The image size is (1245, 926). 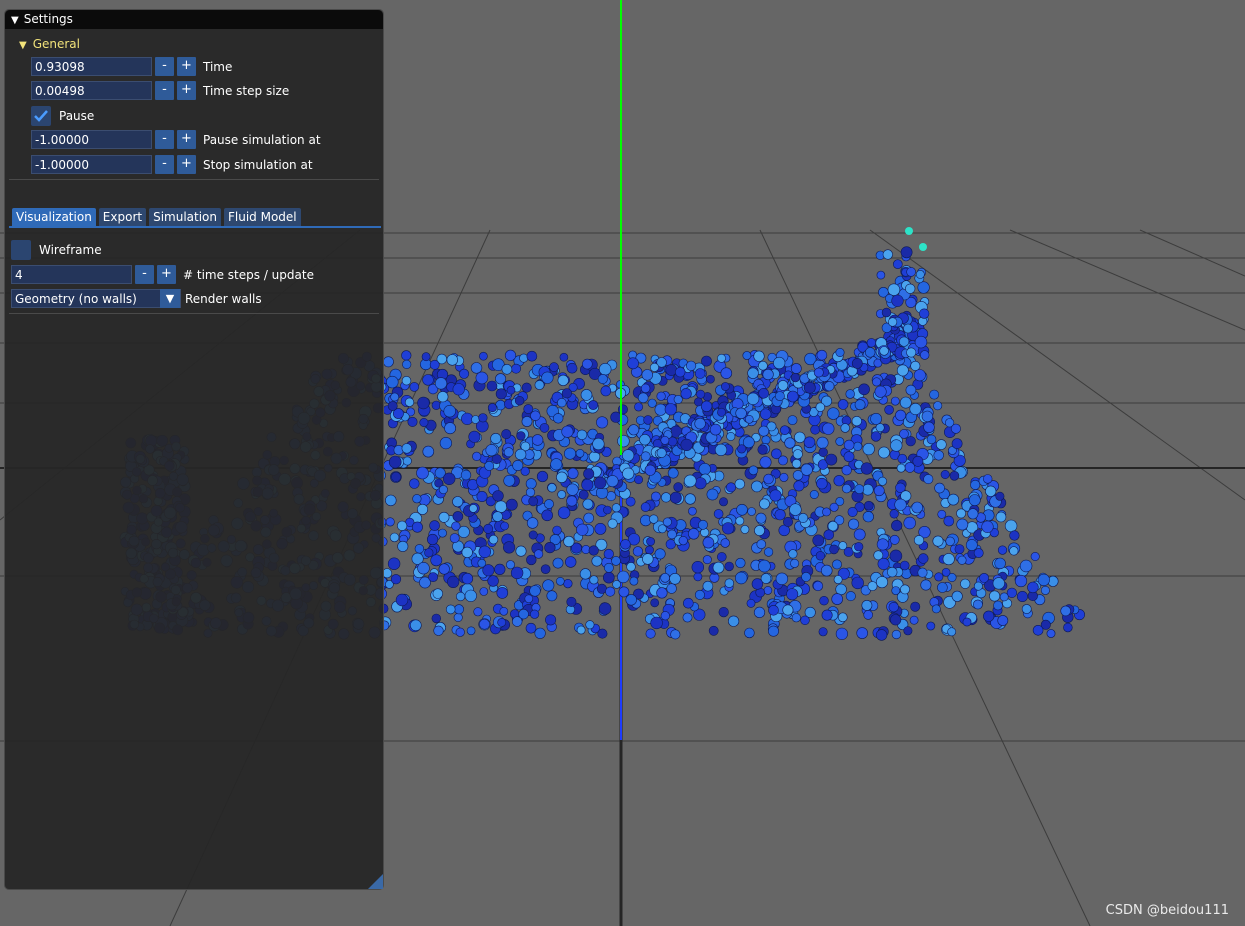 I want to click on dropdown-arrow-icon: ▼, so click(x=170, y=298).